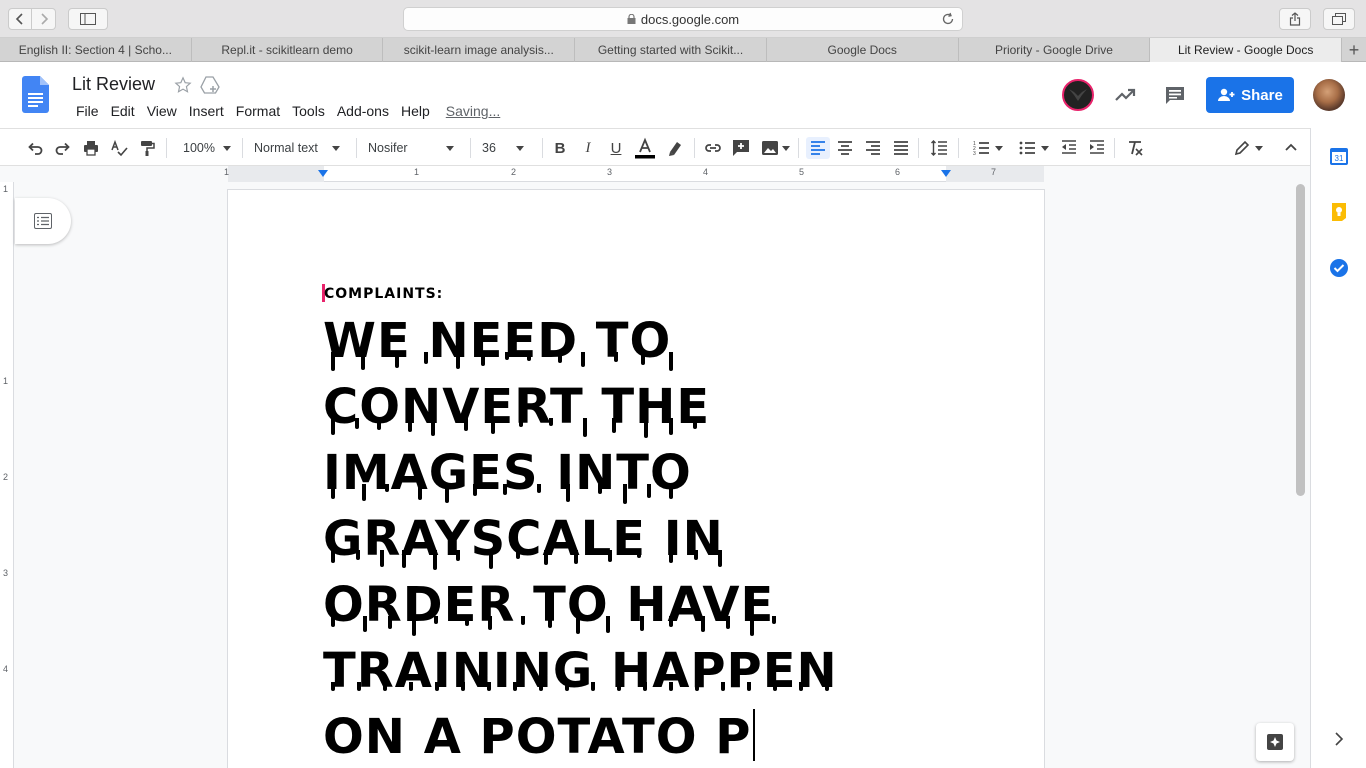 The height and width of the screenshot is (768, 1366). I want to click on calendar-icon: 31, so click(1339, 156).